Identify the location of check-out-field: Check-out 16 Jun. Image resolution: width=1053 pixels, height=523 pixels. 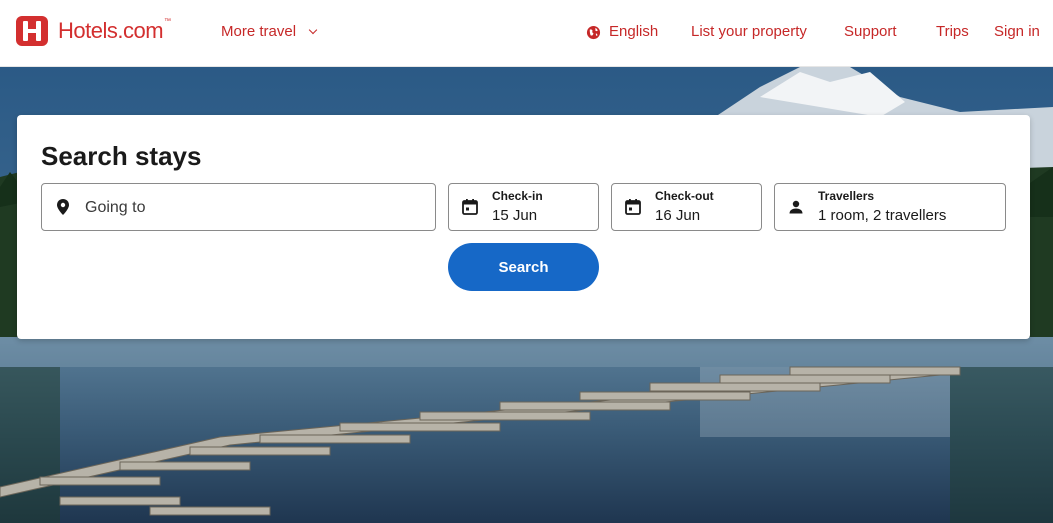
(686, 207).